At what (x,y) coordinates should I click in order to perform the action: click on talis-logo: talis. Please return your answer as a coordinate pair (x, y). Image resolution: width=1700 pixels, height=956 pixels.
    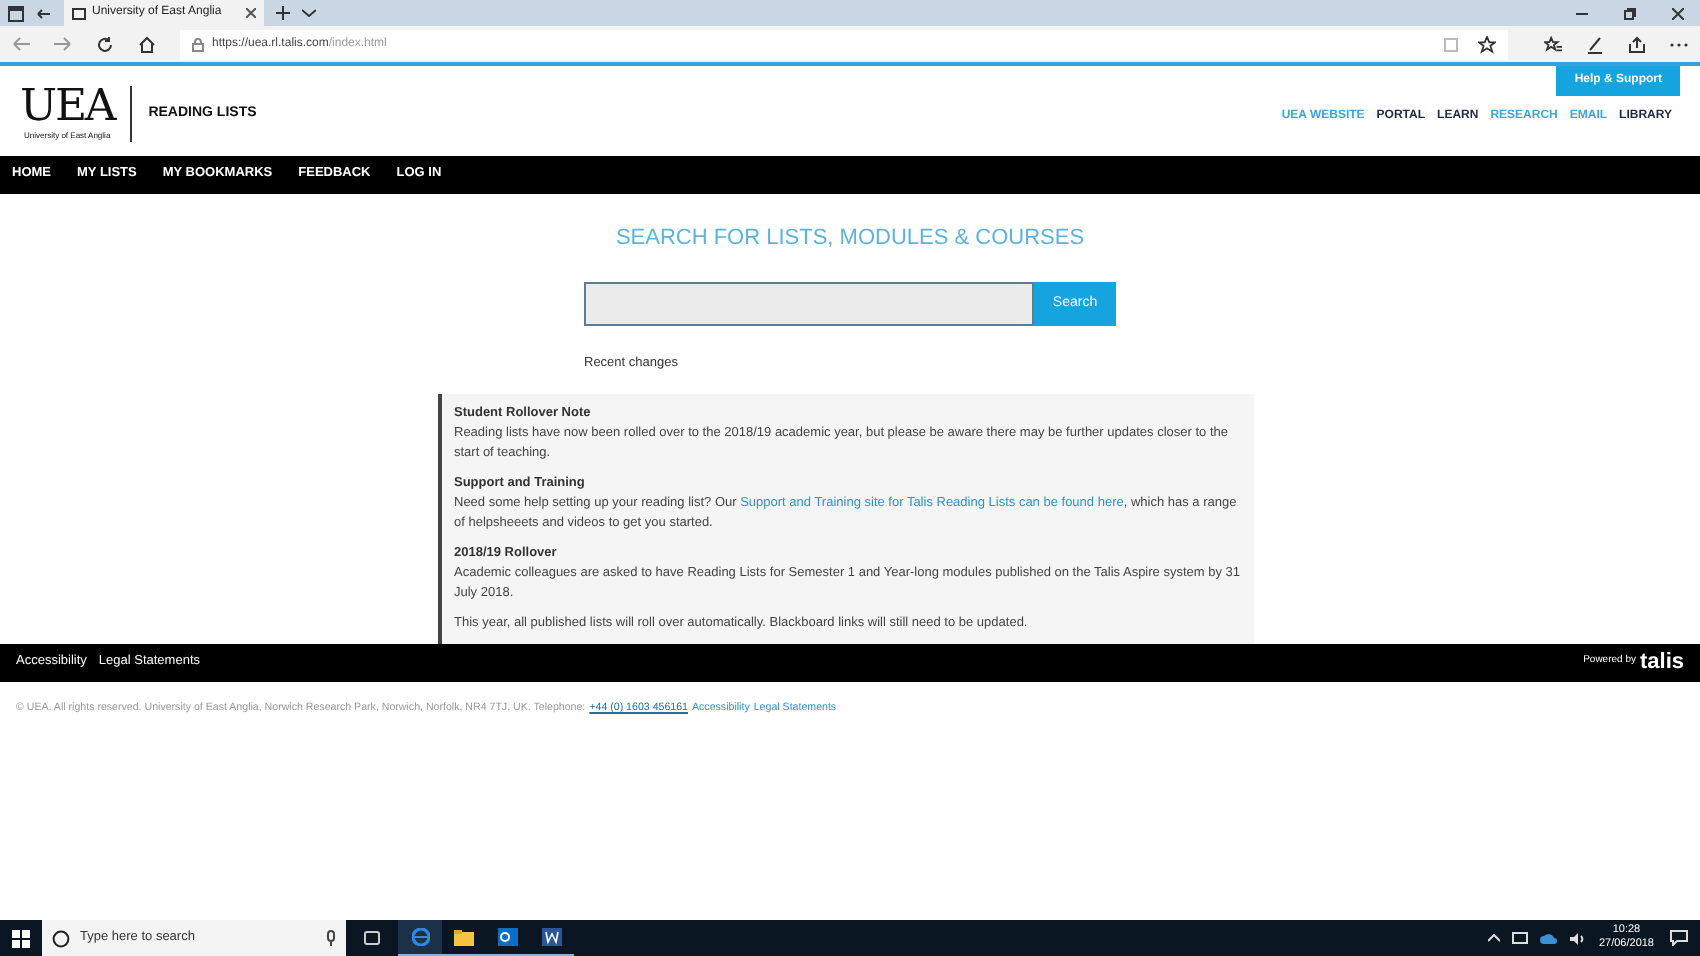
    Looking at the image, I should click on (1661, 662).